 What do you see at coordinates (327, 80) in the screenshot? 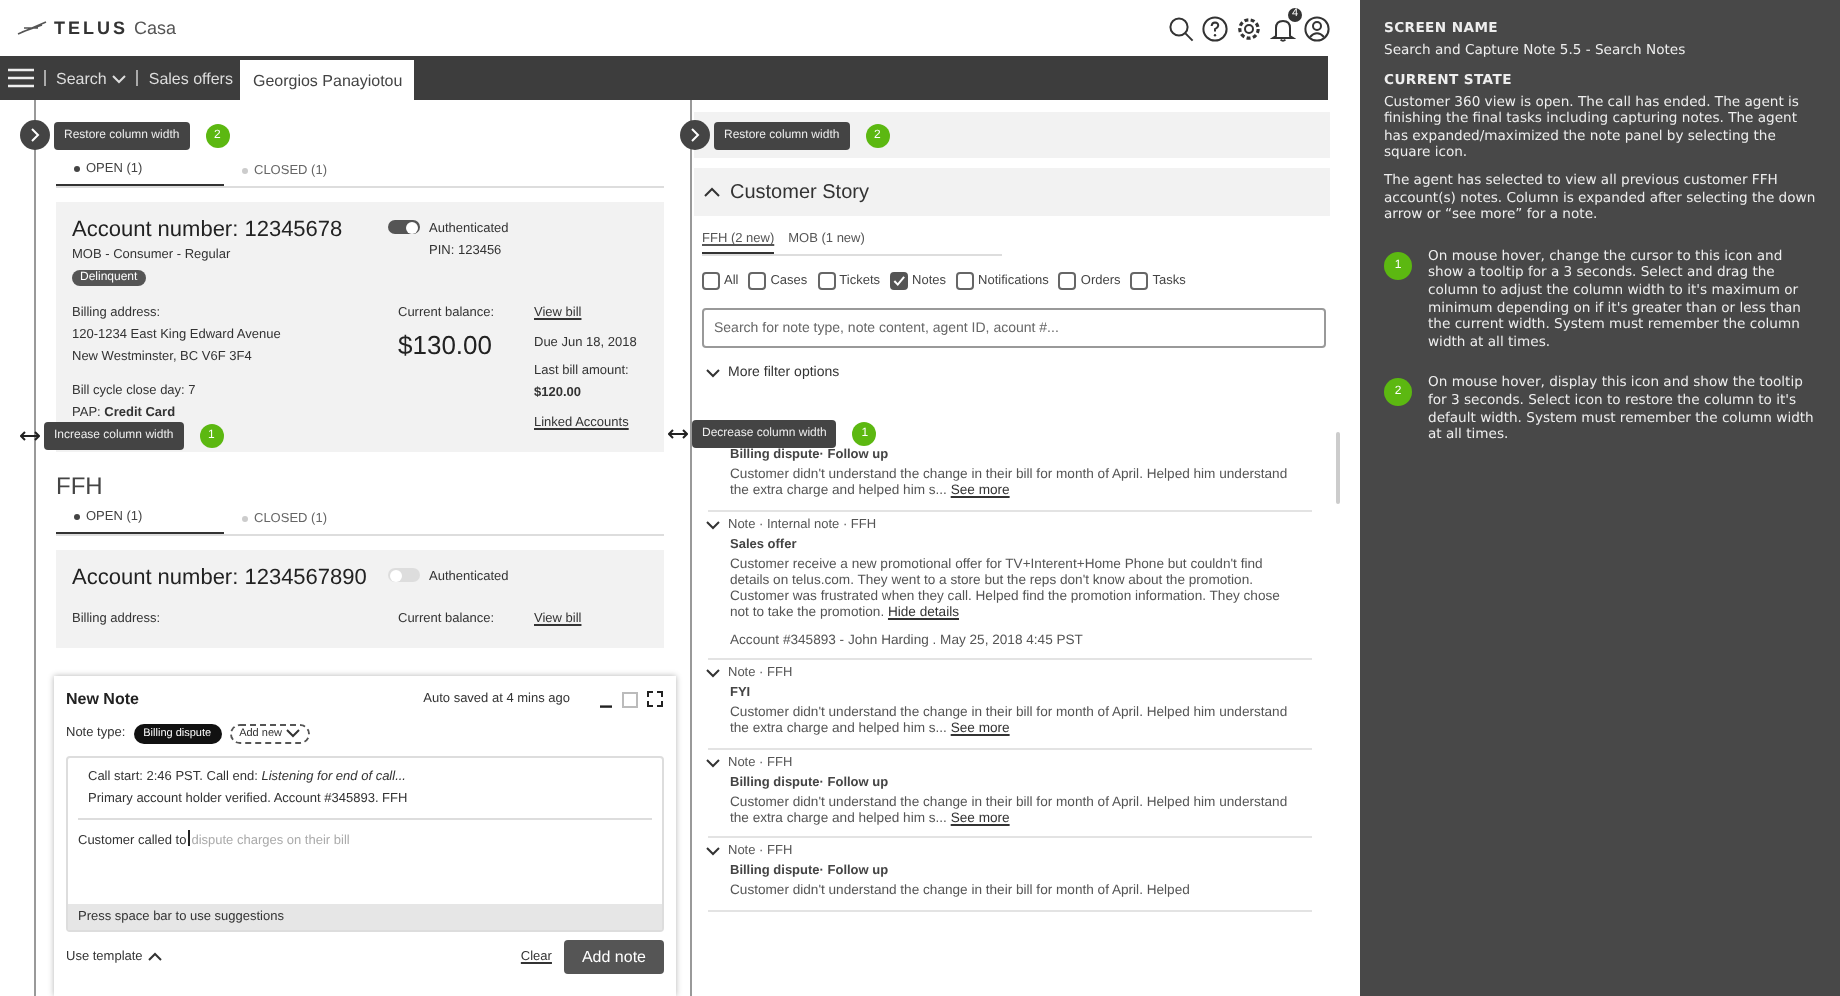
I see `customer-tab: Georgios Panayiotou` at bounding box center [327, 80].